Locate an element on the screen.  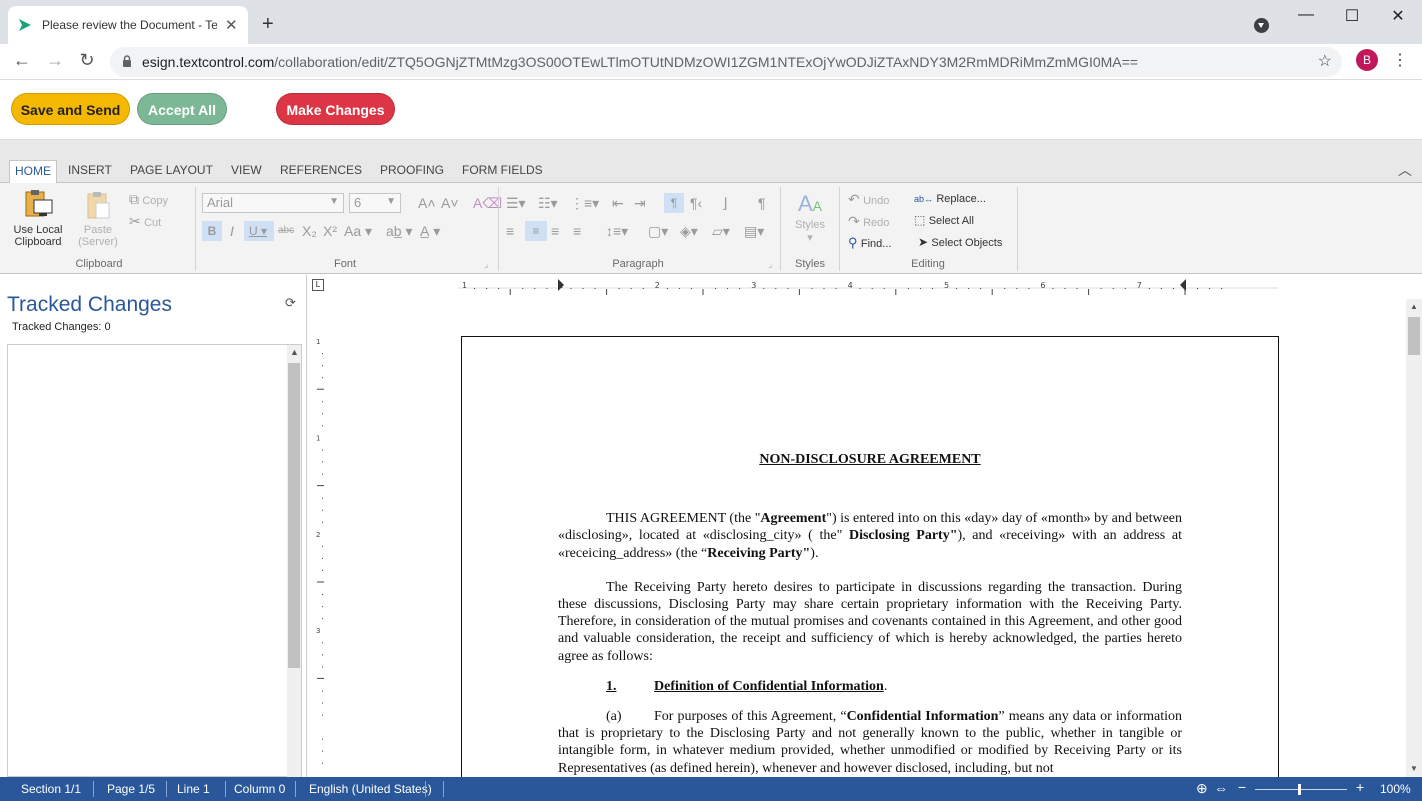
styles-button: AA Styles ▾ is located at coordinates (810, 217).